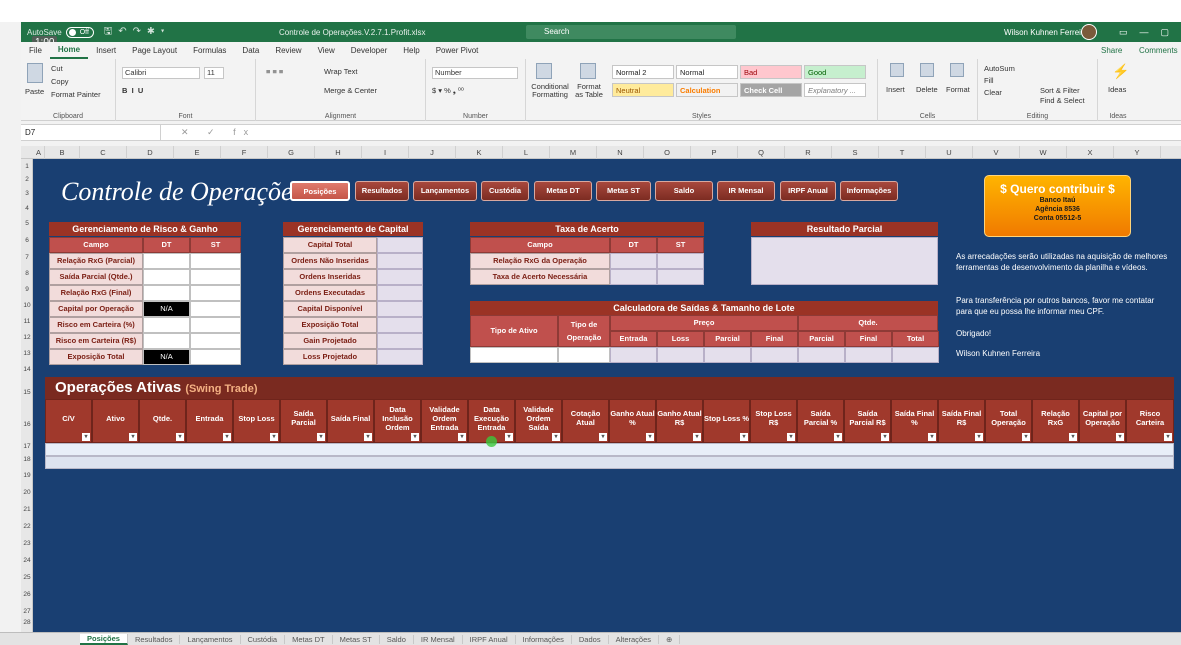 This screenshot has width=1181, height=645. Describe the element at coordinates (867, 421) in the screenshot. I see `ops-header-17: Saída Parcial R$ ▾` at that location.